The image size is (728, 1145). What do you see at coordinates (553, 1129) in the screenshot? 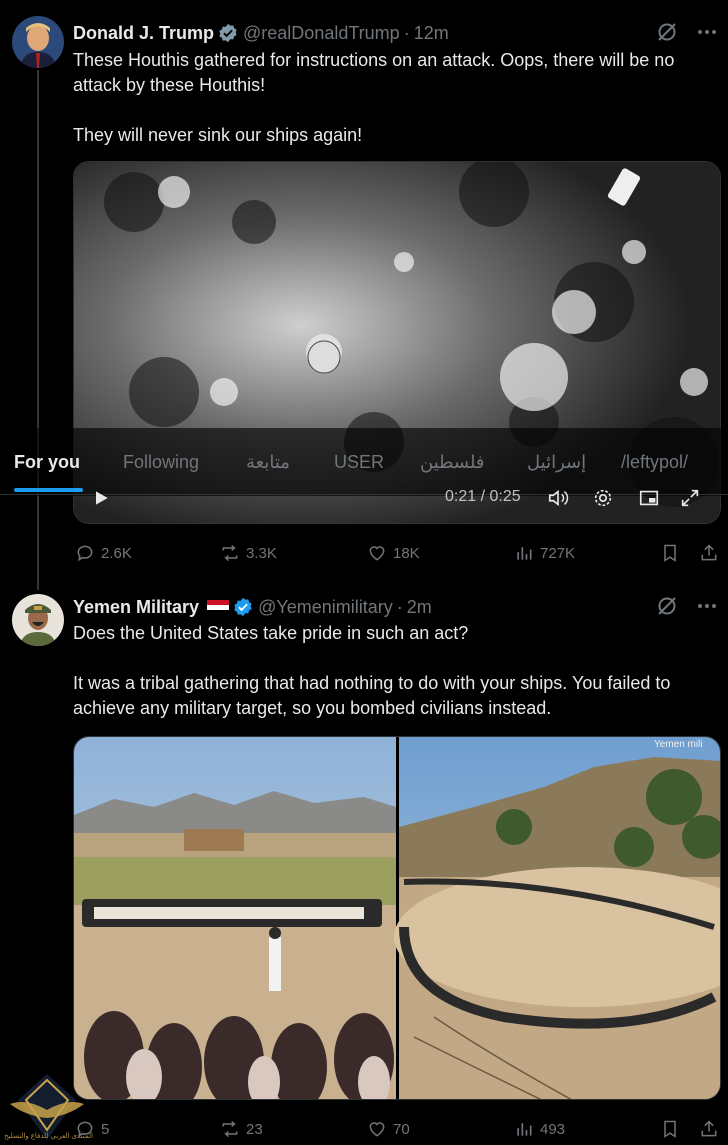
I see `views-count: 493` at bounding box center [553, 1129].